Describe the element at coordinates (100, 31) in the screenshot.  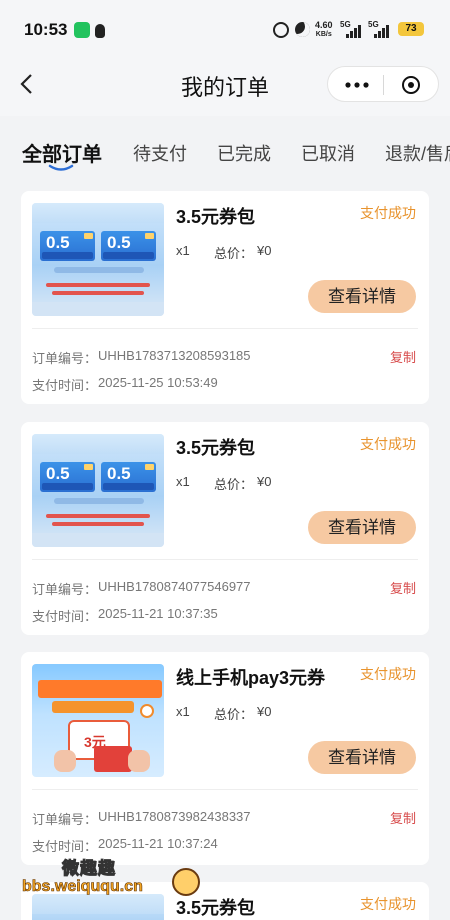
I see `qq-icon` at that location.